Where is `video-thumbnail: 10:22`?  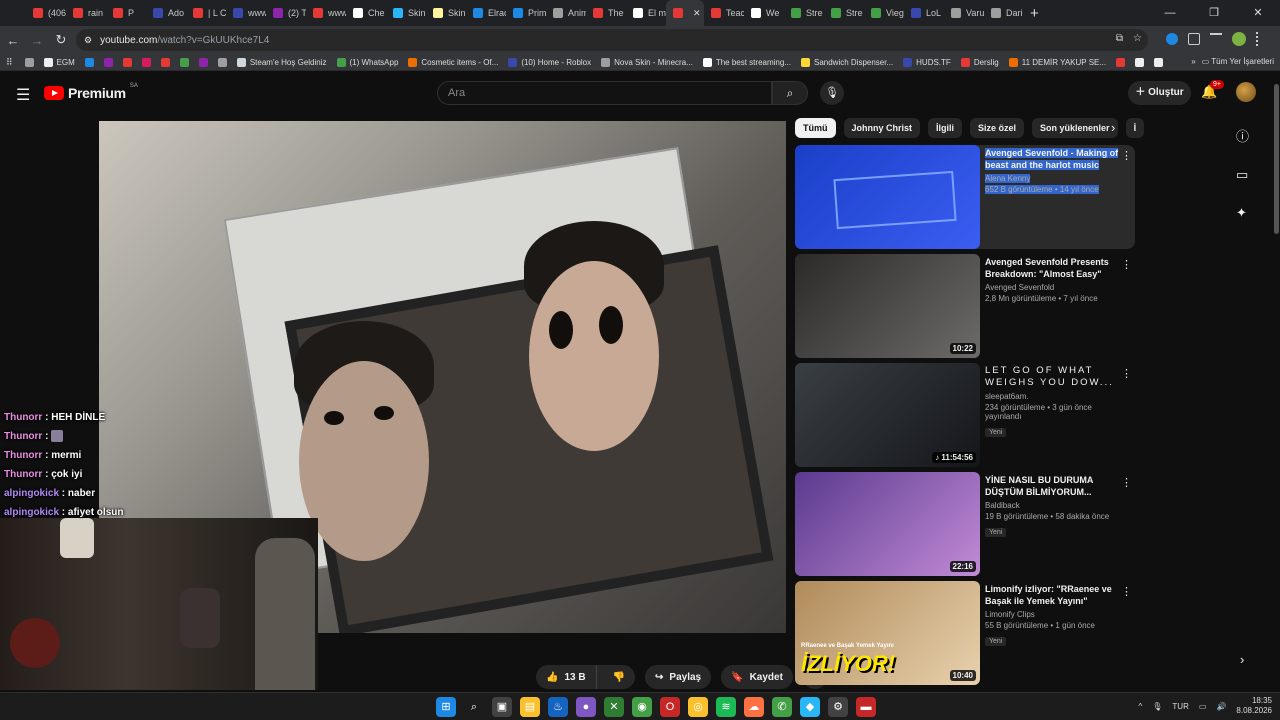 video-thumbnail: 10:22 is located at coordinates (887, 306).